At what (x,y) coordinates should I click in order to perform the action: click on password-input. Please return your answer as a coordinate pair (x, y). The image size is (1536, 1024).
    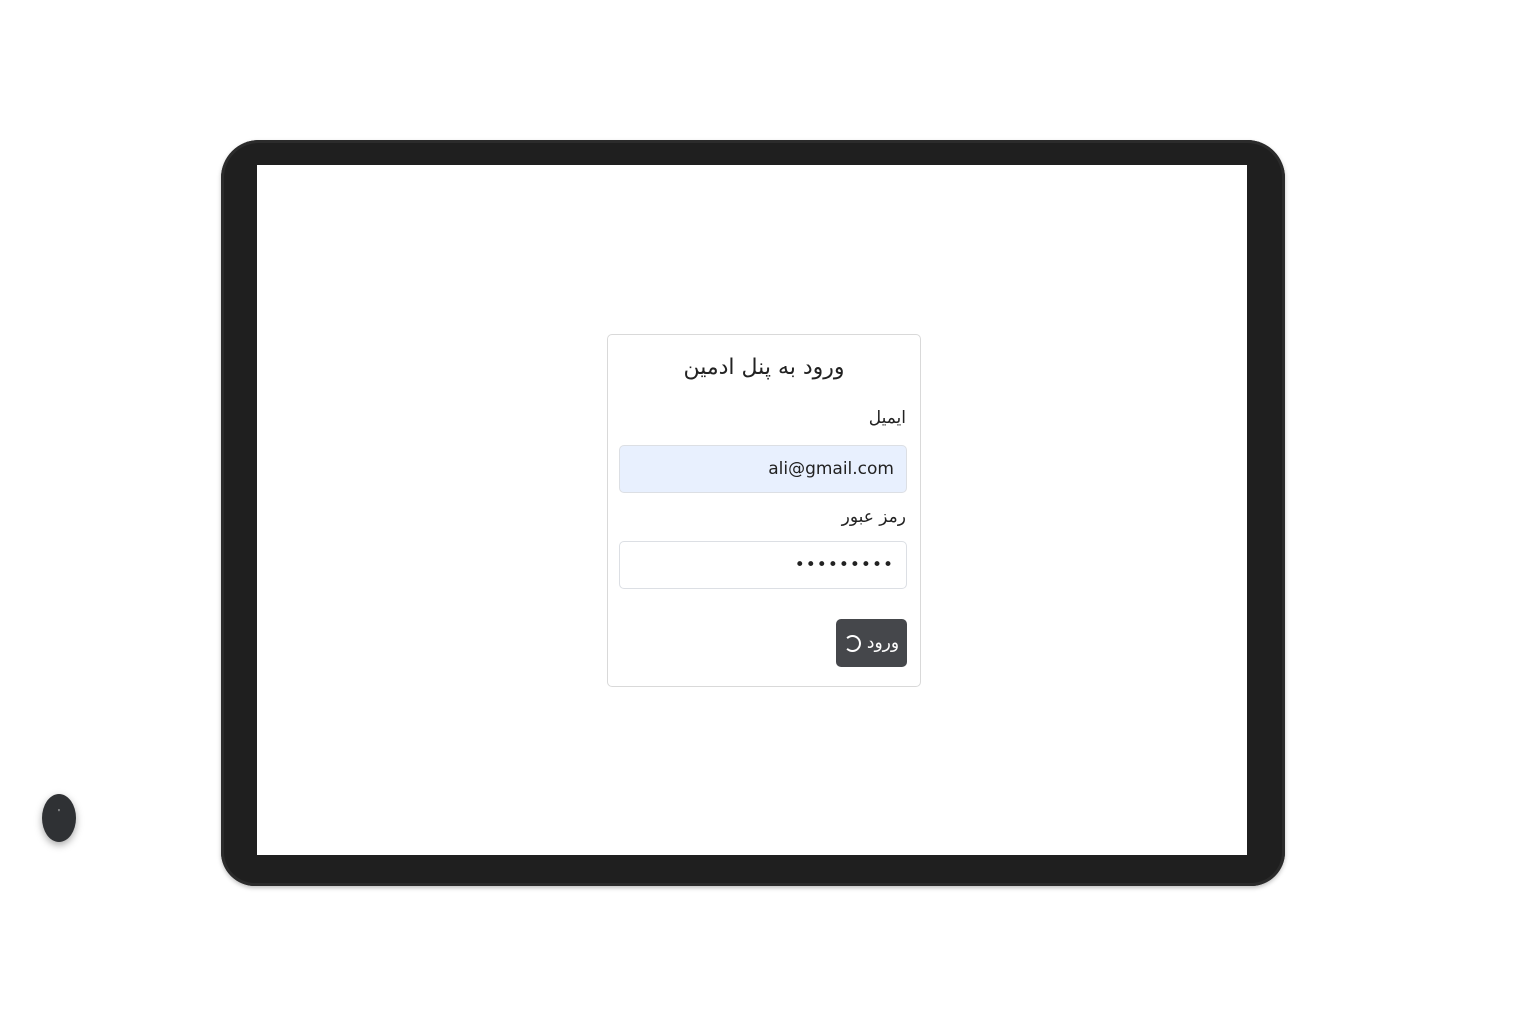
    Looking at the image, I should click on (763, 565).